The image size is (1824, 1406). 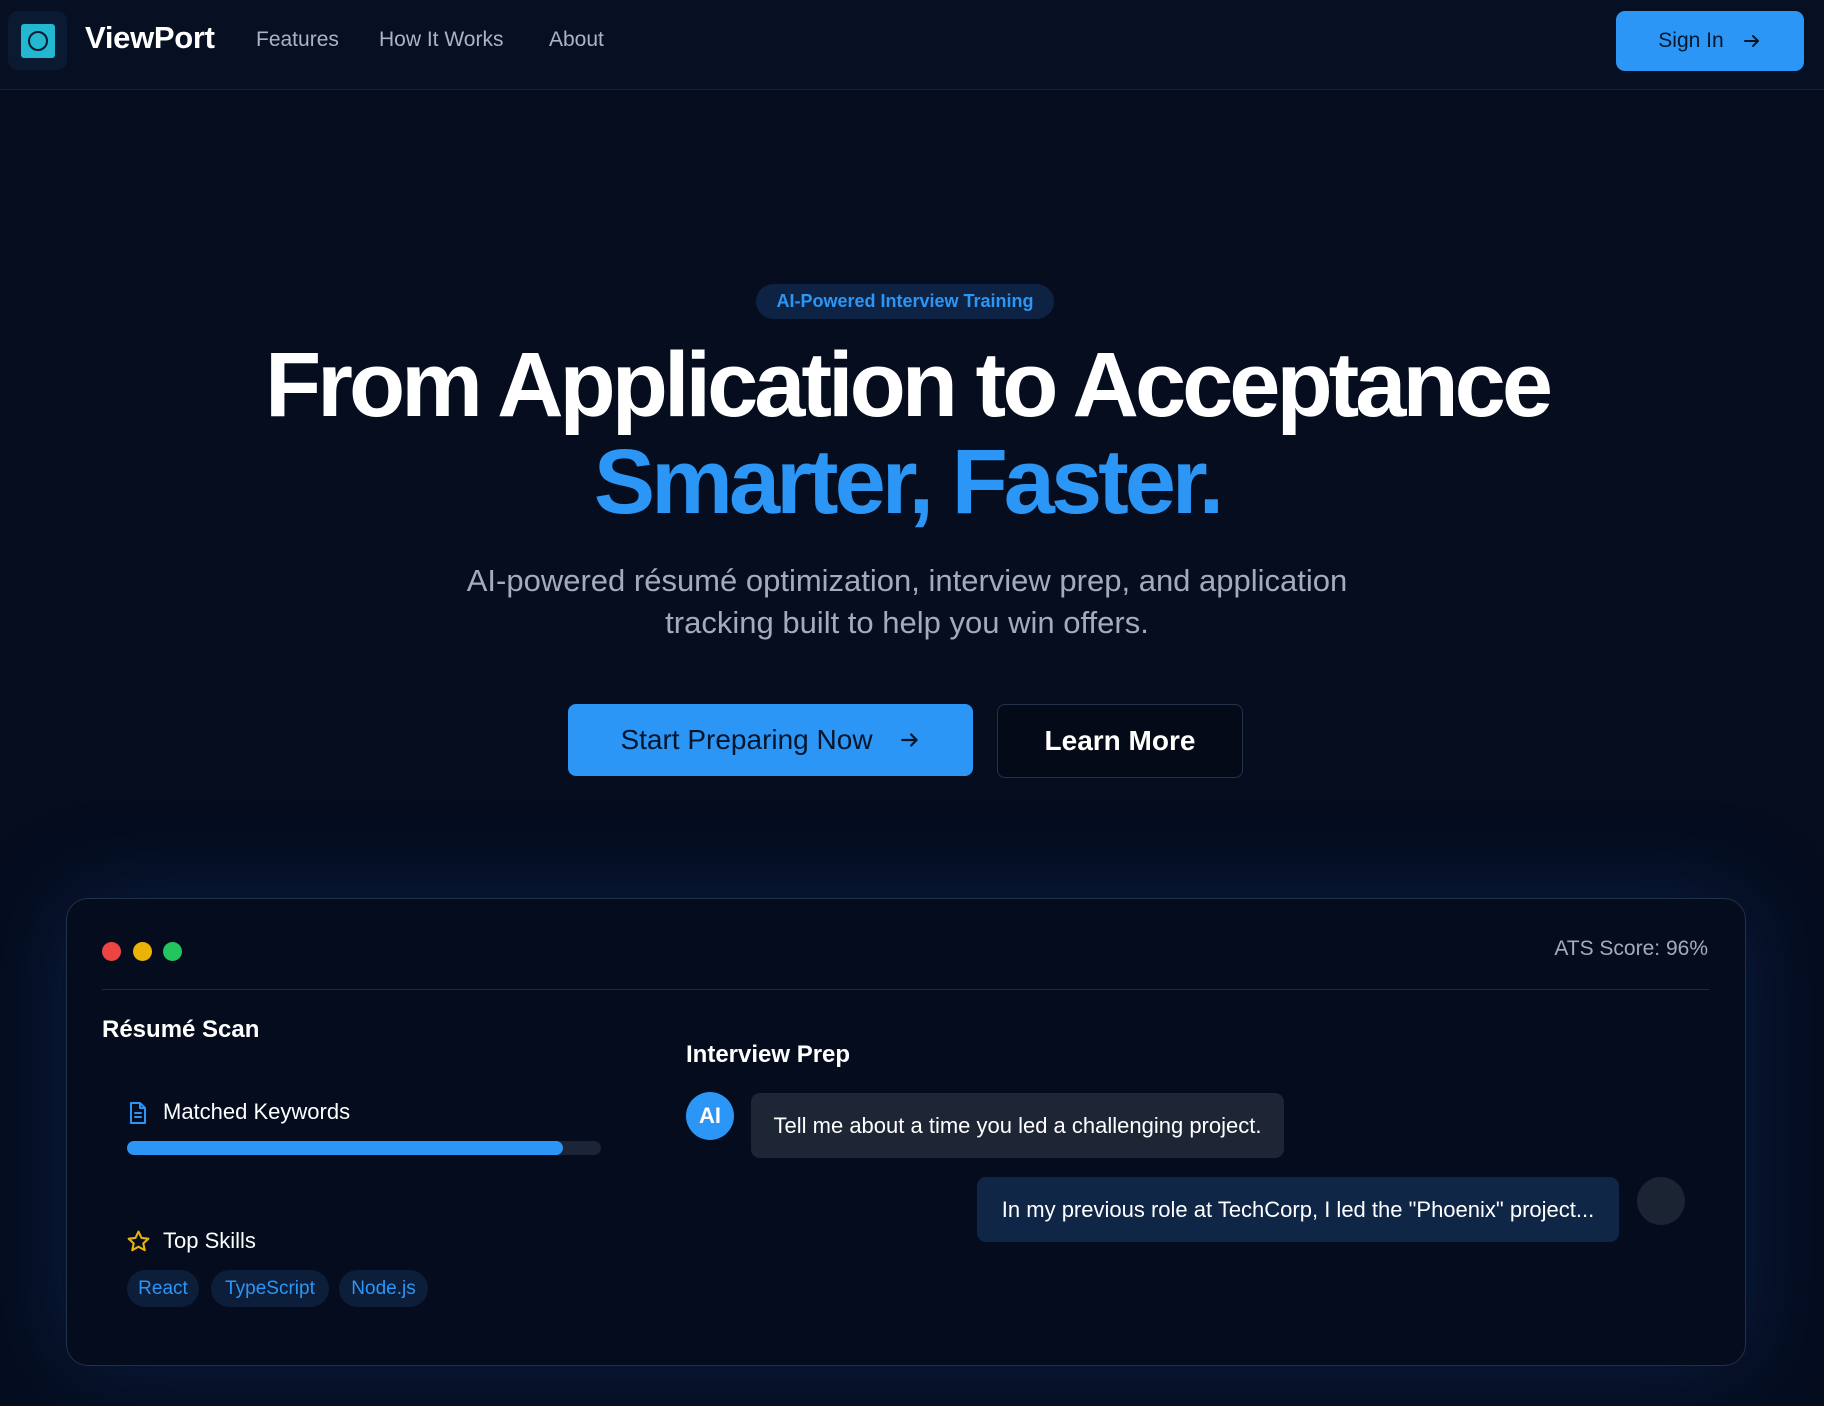 I want to click on top-skills-label: Top Skills, so click(x=209, y=1240).